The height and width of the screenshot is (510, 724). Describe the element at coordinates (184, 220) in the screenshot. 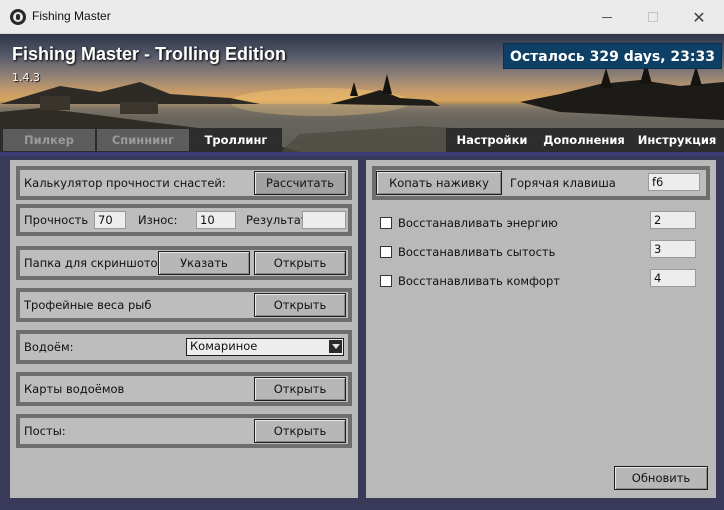

I see `strength-inputs-row: Прочность 70 Износ: 10 Результат:` at that location.